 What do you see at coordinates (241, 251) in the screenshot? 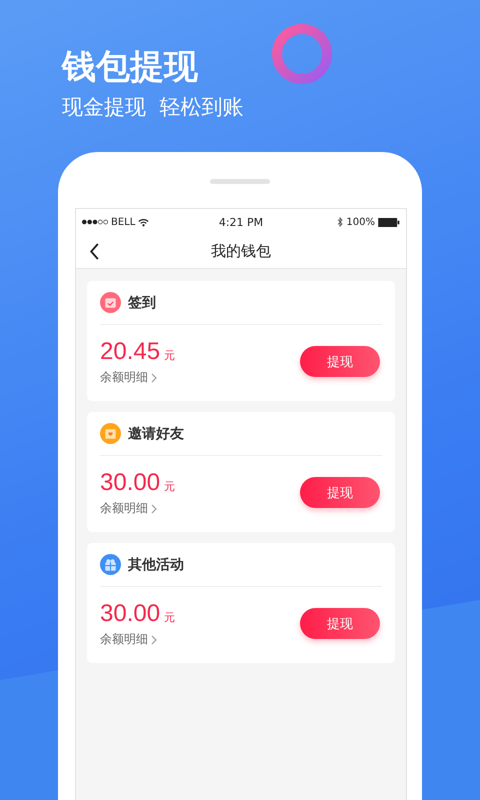
I see `nav-title: 我的钱包` at bounding box center [241, 251].